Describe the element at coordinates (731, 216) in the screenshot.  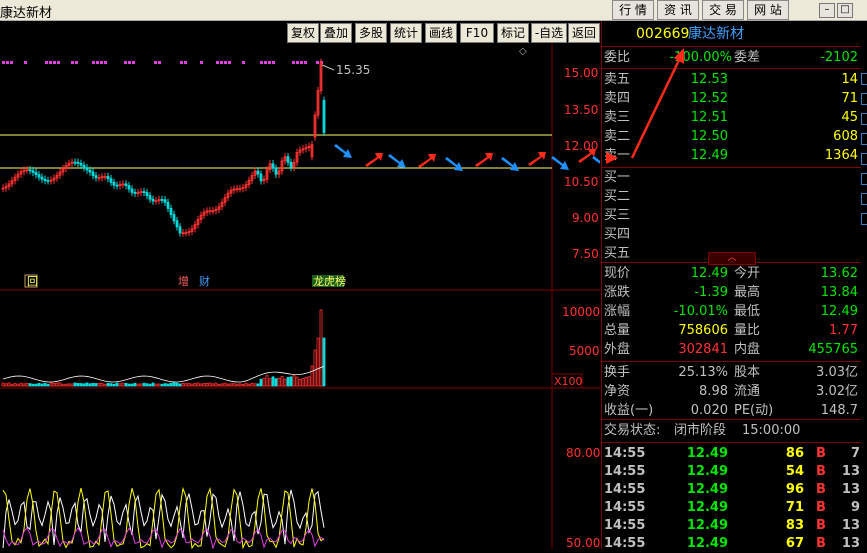
I see `buy-level-row: 买三` at that location.